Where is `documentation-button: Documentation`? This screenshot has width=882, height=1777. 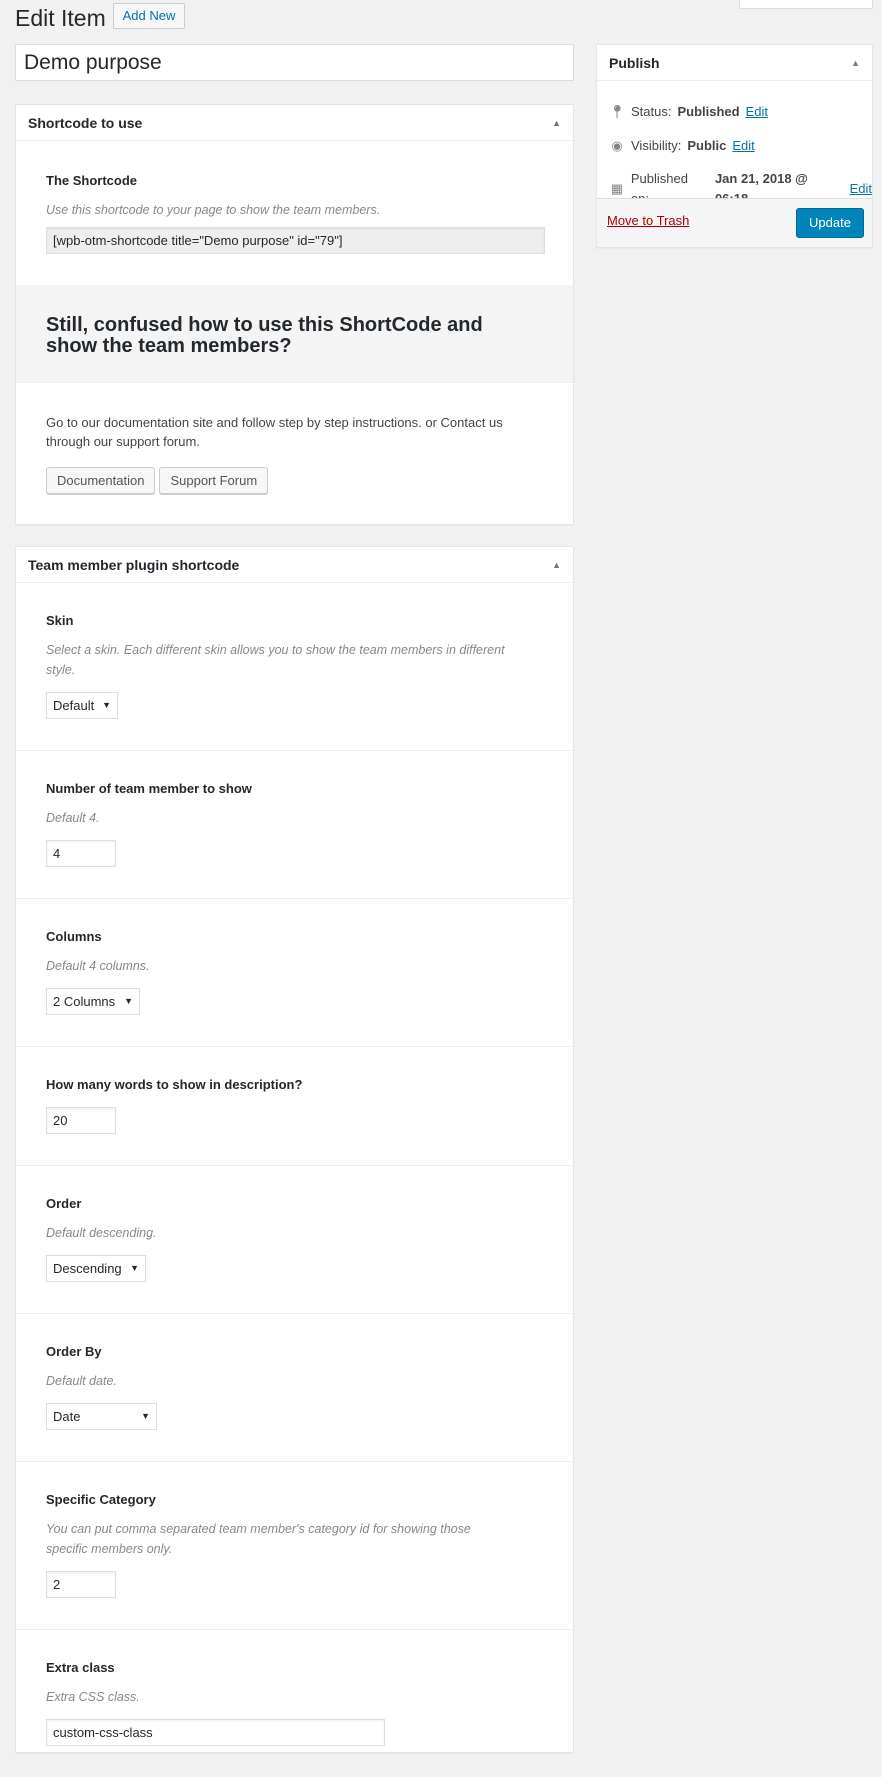
documentation-button: Documentation is located at coordinates (101, 480).